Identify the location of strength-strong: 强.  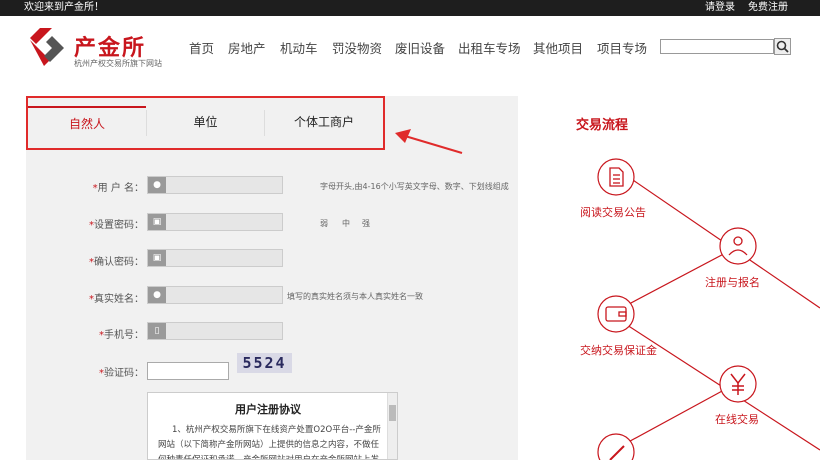
(366, 223).